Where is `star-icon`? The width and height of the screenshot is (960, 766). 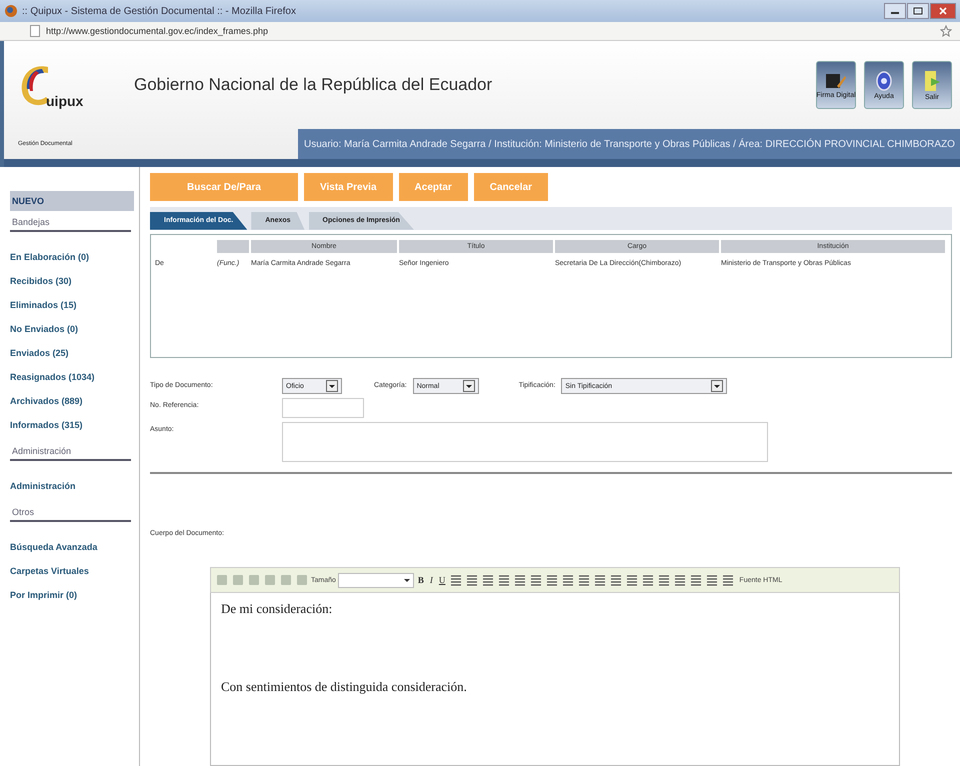 star-icon is located at coordinates (946, 31).